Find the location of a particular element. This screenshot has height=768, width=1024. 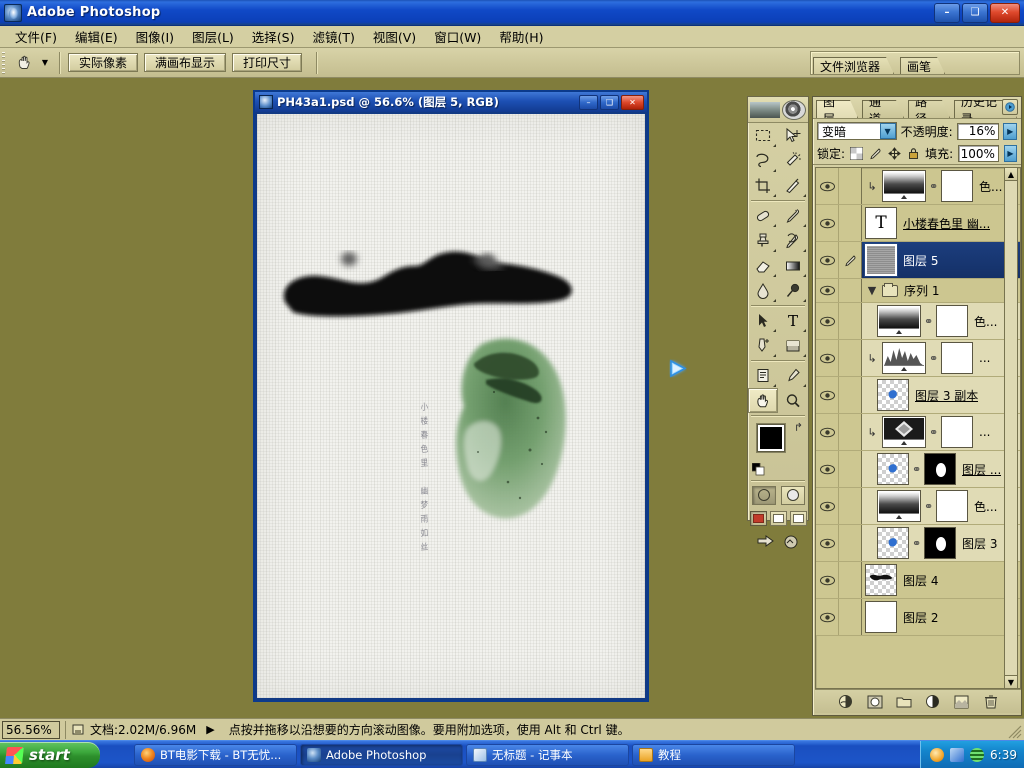

marquee-tool is located at coordinates (763, 135).